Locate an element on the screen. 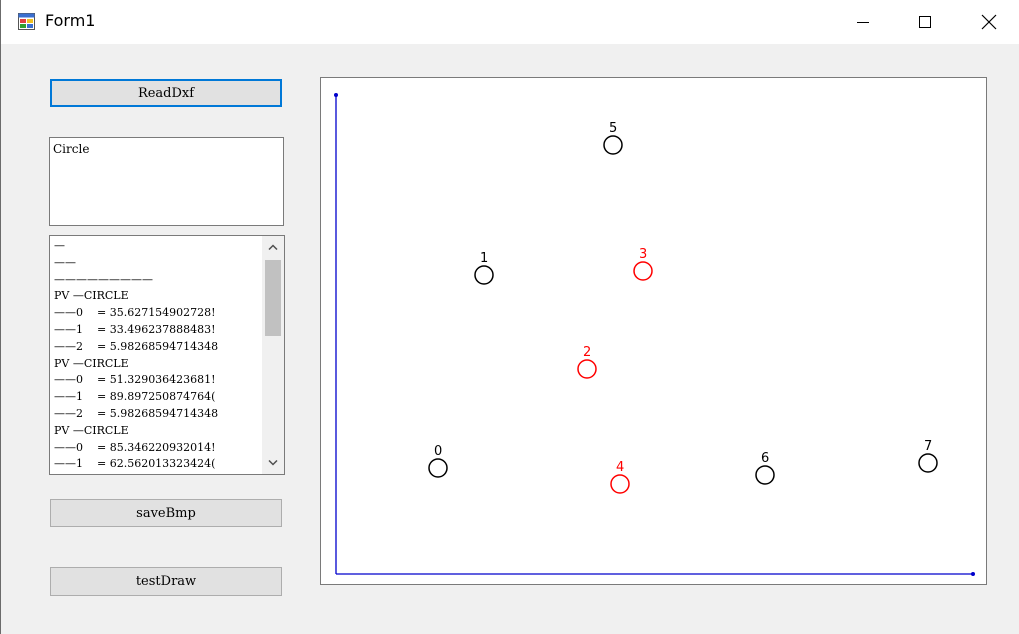 This screenshot has width=1019, height=634. circle-label-7: 7 is located at coordinates (928, 446).